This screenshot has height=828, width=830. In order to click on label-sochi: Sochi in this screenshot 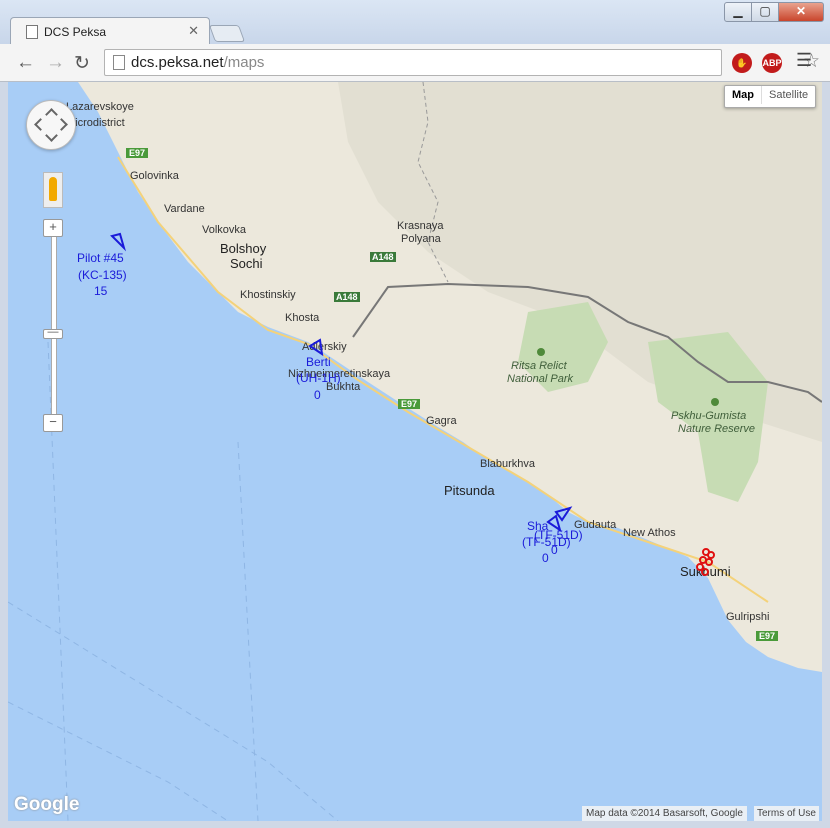, I will do `click(246, 263)`.